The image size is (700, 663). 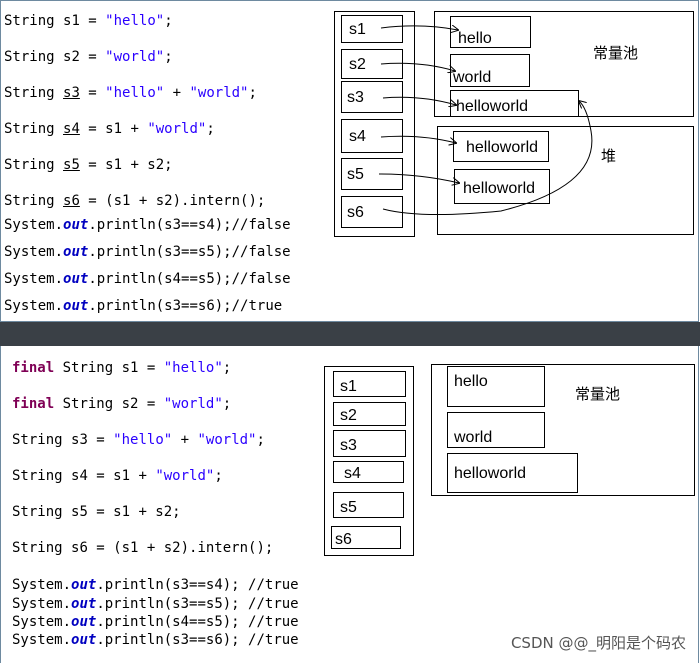 I want to click on code-line-s6: String s6 = (s1 + s2).intern();, so click(x=135, y=201).